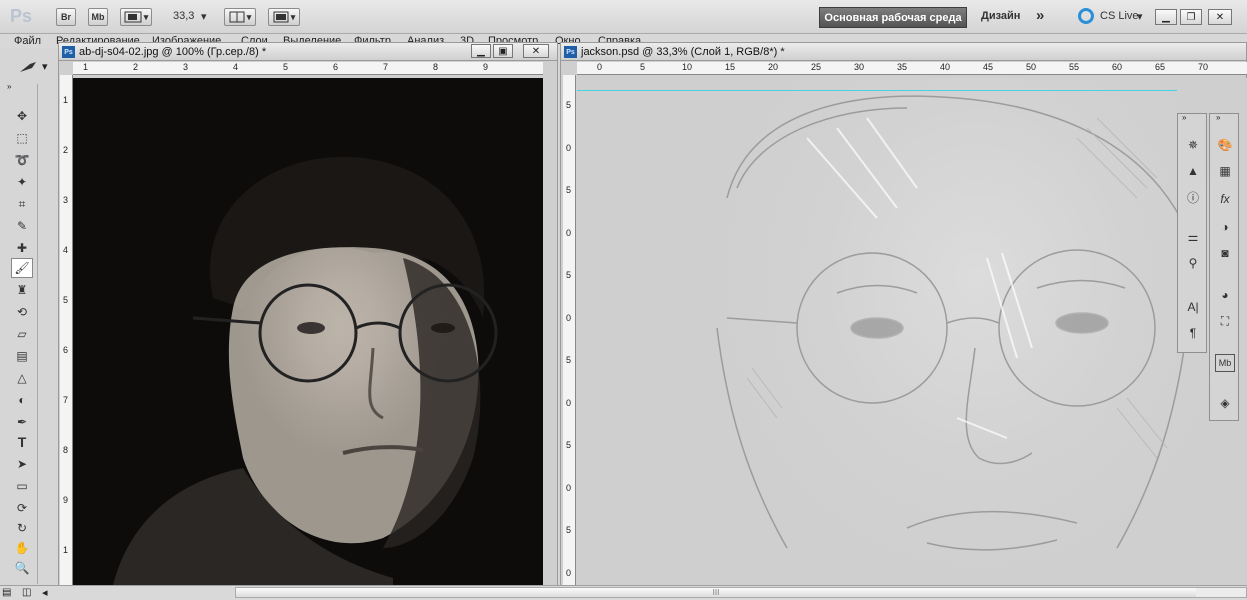 This screenshot has width=1247, height=600. What do you see at coordinates (240, 17) in the screenshot?
I see `arrange-documents-button: ▾` at bounding box center [240, 17].